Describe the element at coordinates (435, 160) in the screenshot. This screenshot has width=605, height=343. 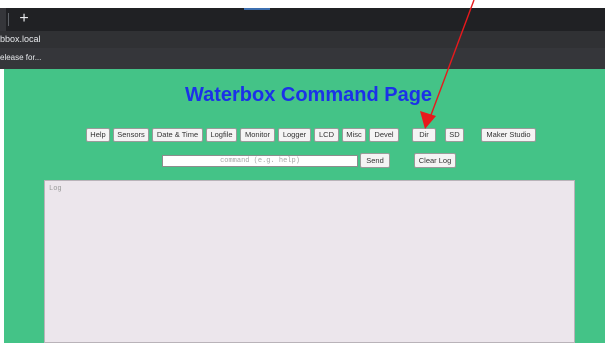
I see `clear-log-button: Clear Log` at that location.